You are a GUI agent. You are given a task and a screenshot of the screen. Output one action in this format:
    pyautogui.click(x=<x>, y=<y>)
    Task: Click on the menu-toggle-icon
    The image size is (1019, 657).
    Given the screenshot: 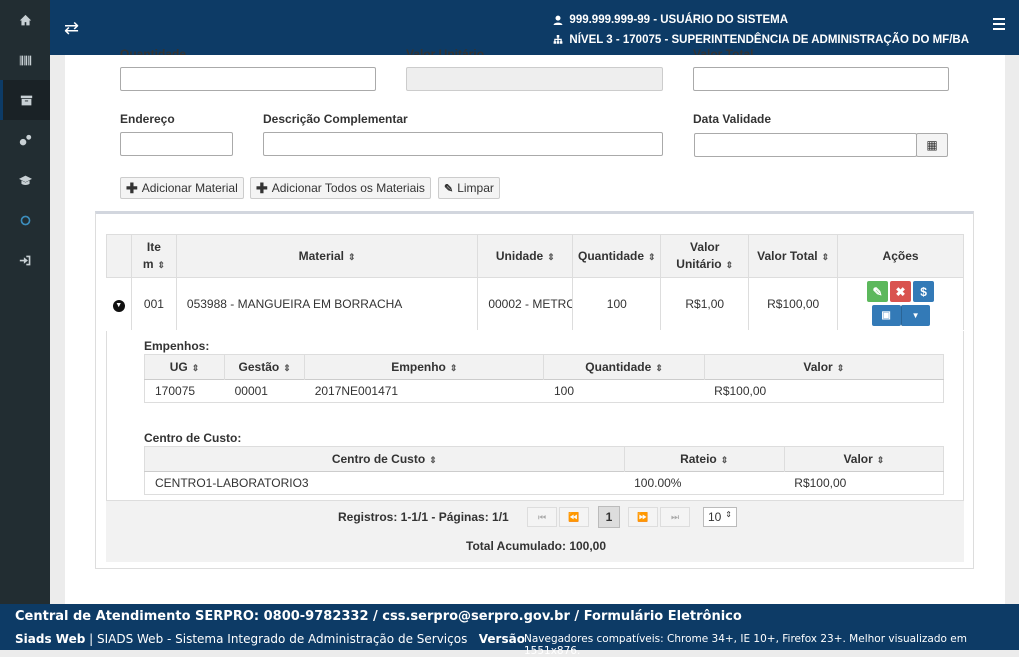 What is the action you would take?
    pyautogui.click(x=999, y=25)
    